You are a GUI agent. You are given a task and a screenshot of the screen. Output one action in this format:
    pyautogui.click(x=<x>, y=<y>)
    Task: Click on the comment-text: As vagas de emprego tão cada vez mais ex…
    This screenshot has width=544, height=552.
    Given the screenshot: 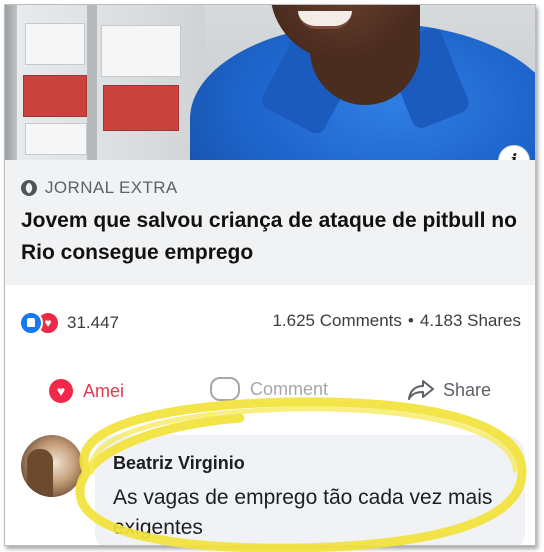 What is the action you would take?
    pyautogui.click(x=303, y=512)
    